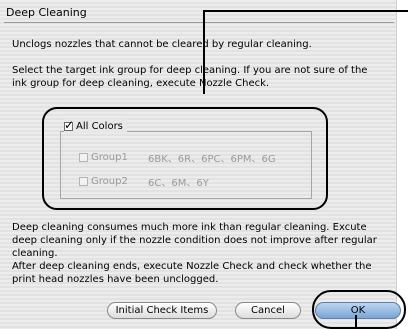 The width and height of the screenshot is (408, 329). I want to click on all-colors-checkbox: All Colors, so click(95, 125).